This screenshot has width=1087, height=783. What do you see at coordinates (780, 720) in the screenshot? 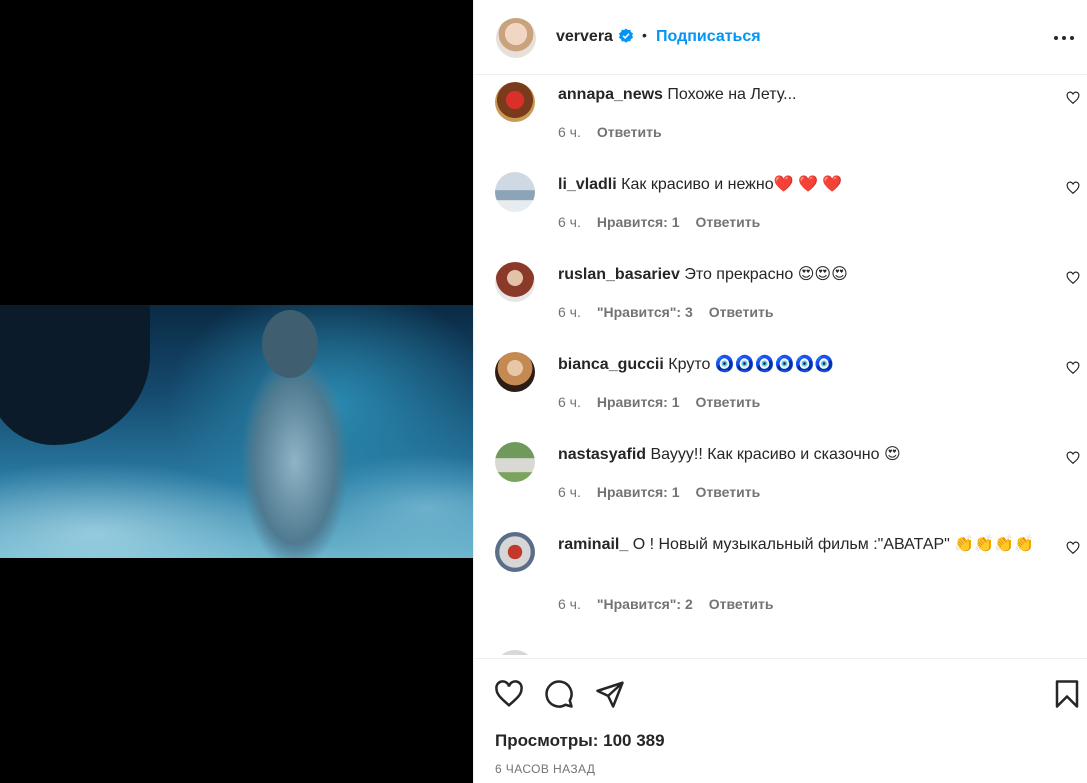
I see `post-actions: Просмотры: 100 389 6 ЧАСОВ НАЗАД` at bounding box center [780, 720].